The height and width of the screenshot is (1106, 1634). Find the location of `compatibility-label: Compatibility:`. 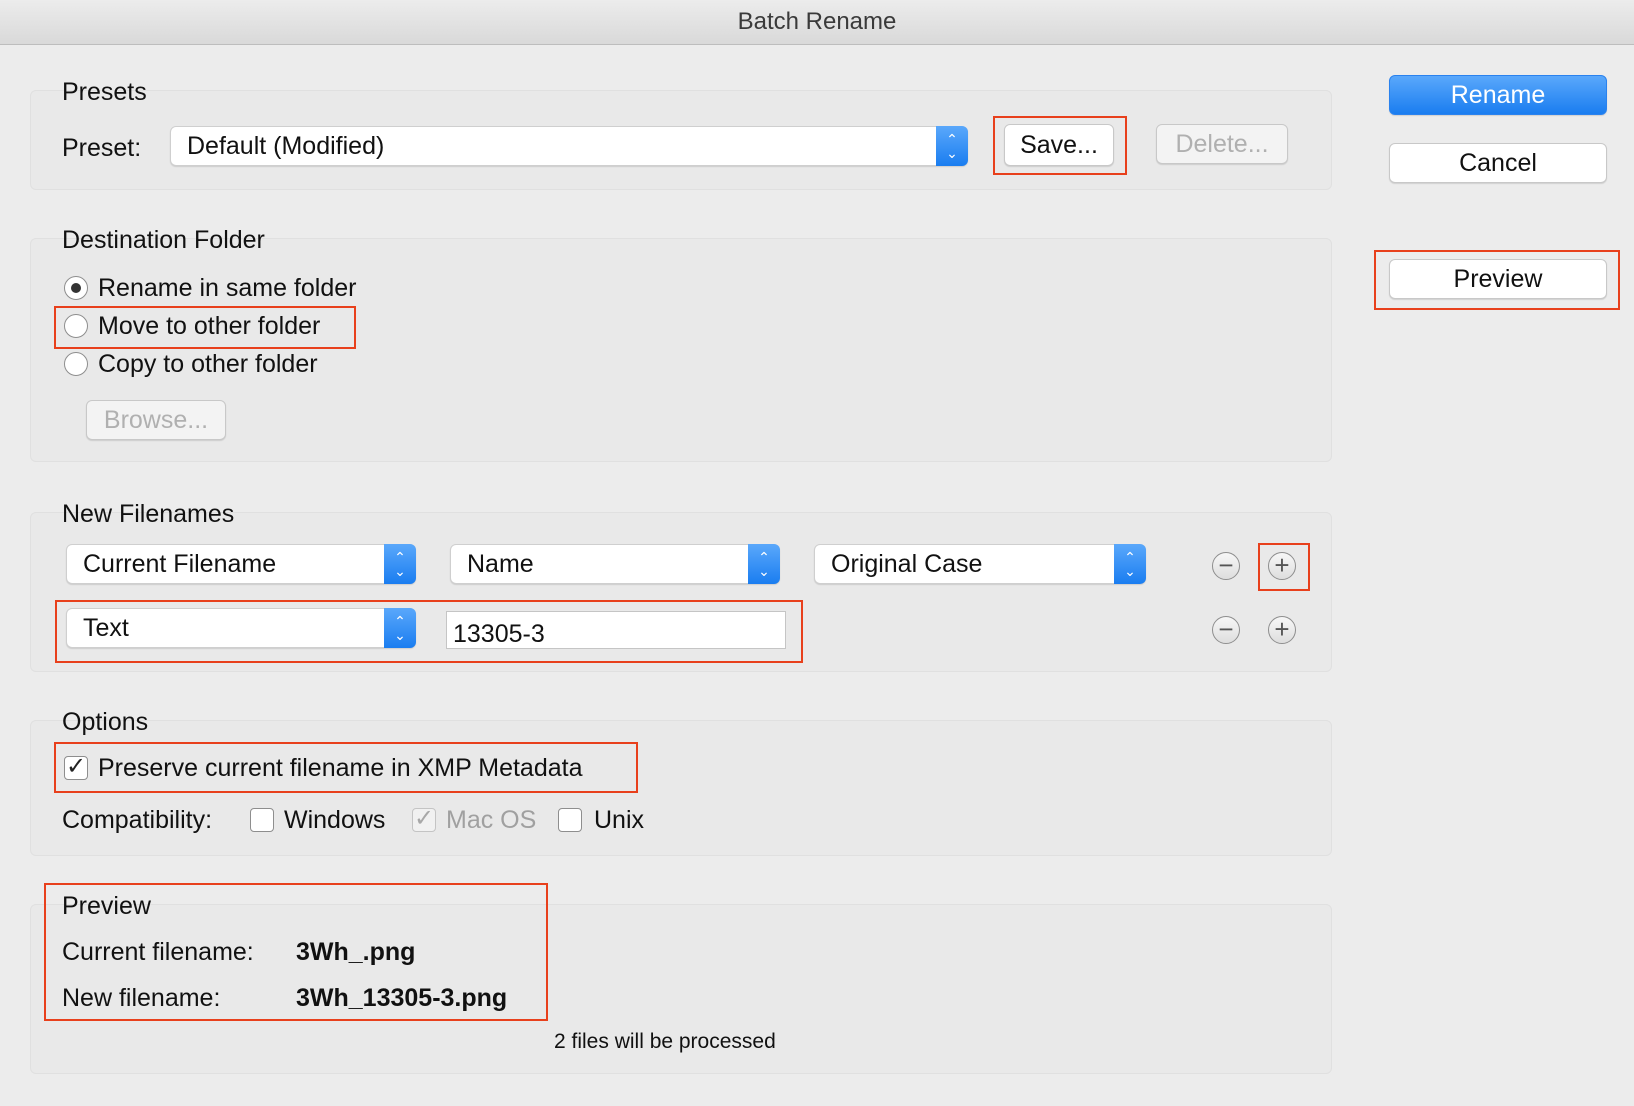

compatibility-label: Compatibility: is located at coordinates (137, 820).